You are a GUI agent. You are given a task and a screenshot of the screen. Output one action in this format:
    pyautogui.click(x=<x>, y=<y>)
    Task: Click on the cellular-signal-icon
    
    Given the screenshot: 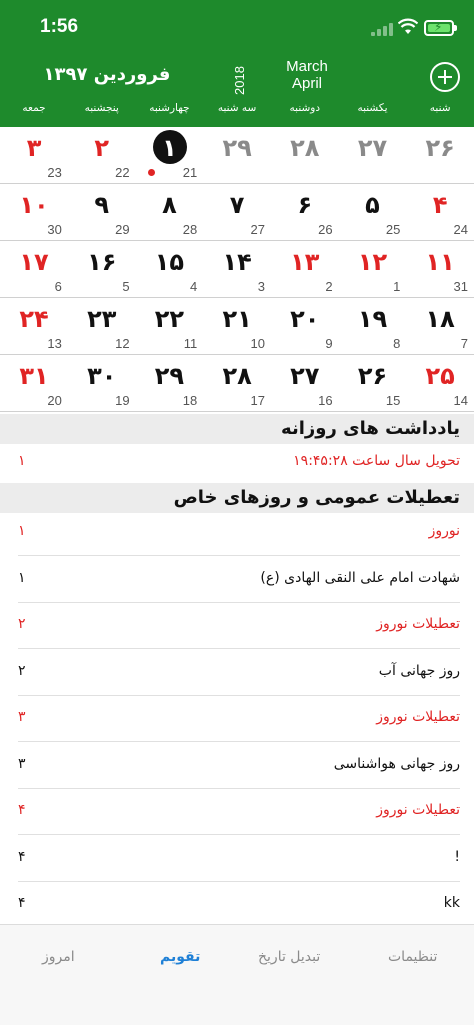 What is the action you would take?
    pyautogui.click(x=382, y=29)
    